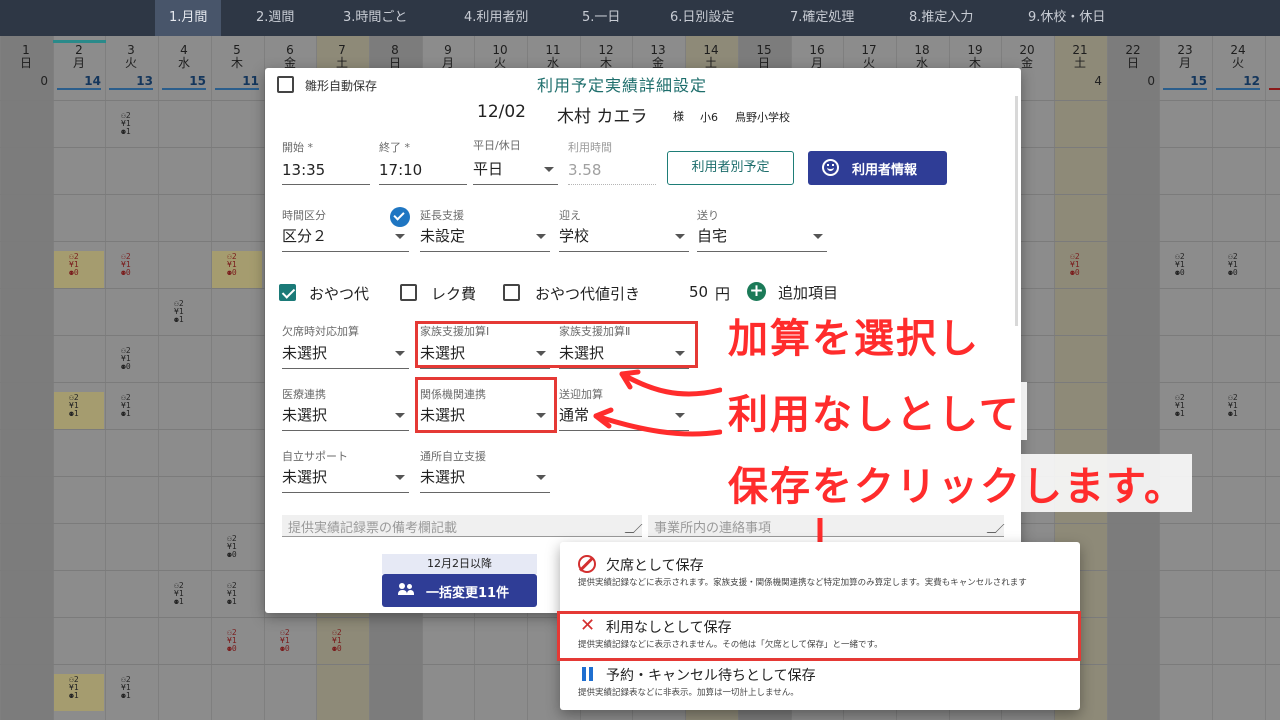 The height and width of the screenshot is (720, 1280). I want to click on snack-fee-checkbox, so click(287, 292).